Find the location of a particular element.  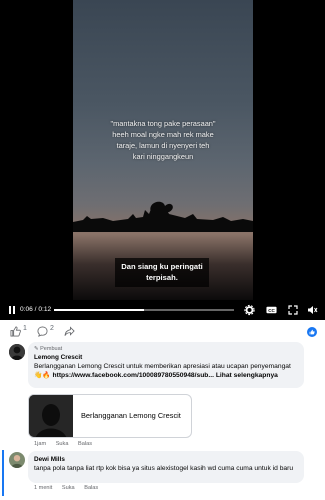

settings-icon is located at coordinates (249, 310).